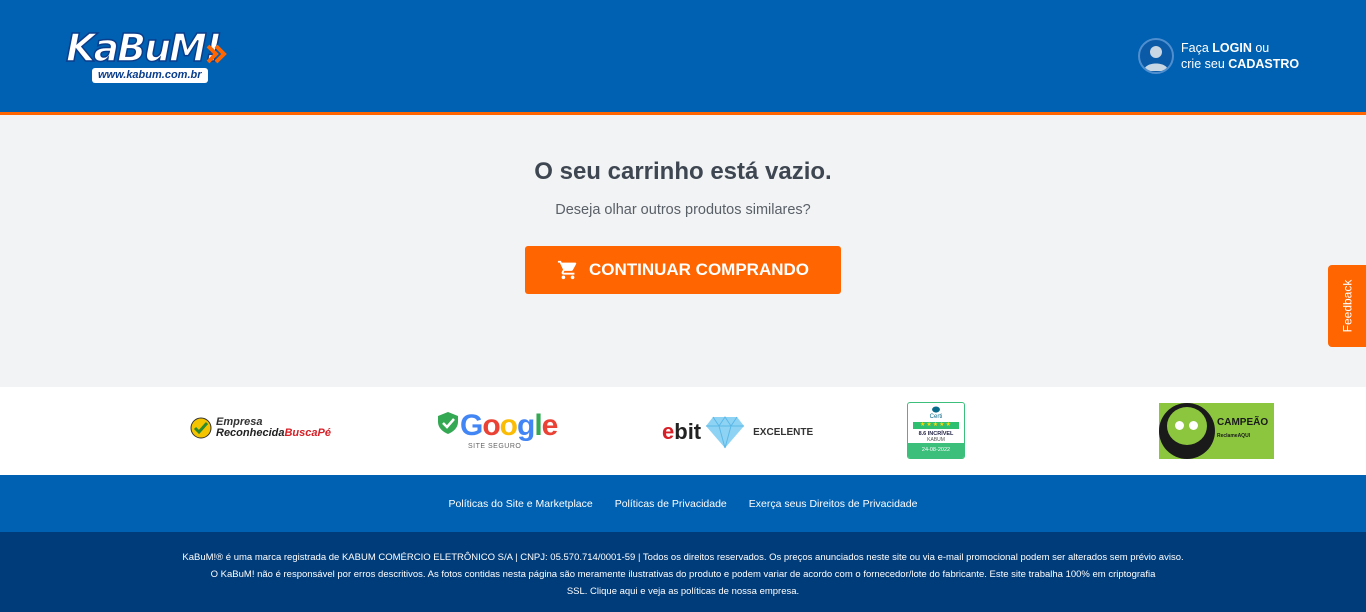  What do you see at coordinates (683, 171) in the screenshot?
I see `empty-cart-title: O seu carrinho está vazio.` at bounding box center [683, 171].